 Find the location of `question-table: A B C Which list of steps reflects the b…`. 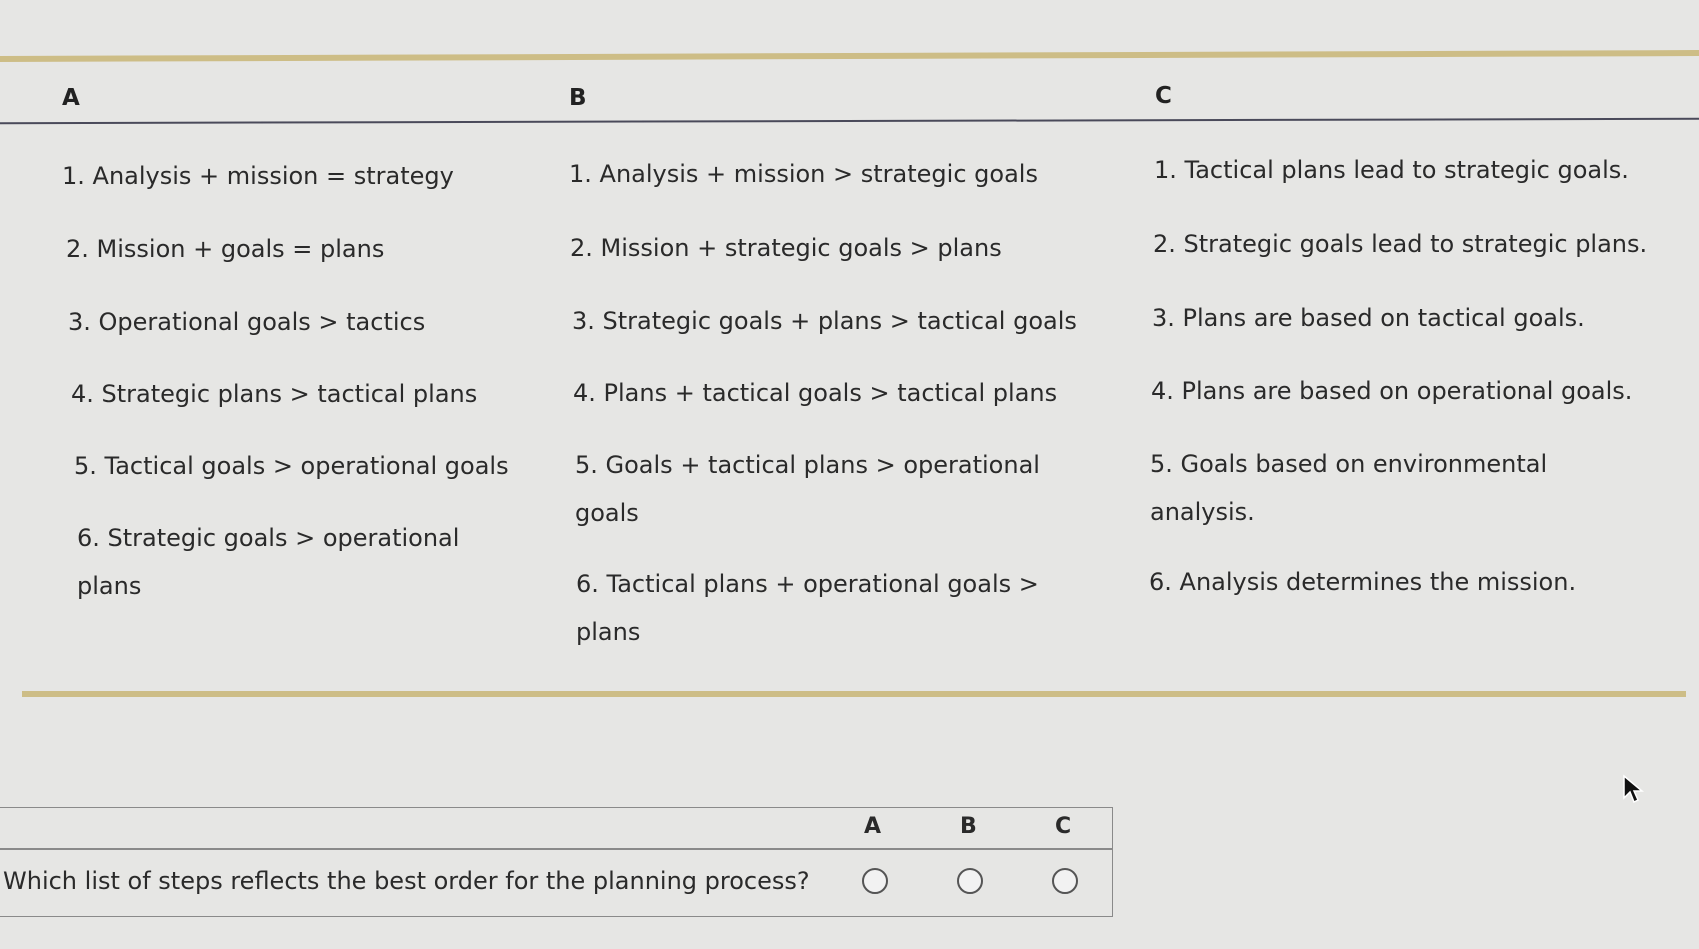

question-table: A B C Which list of steps reflects the b… is located at coordinates (556, 862).